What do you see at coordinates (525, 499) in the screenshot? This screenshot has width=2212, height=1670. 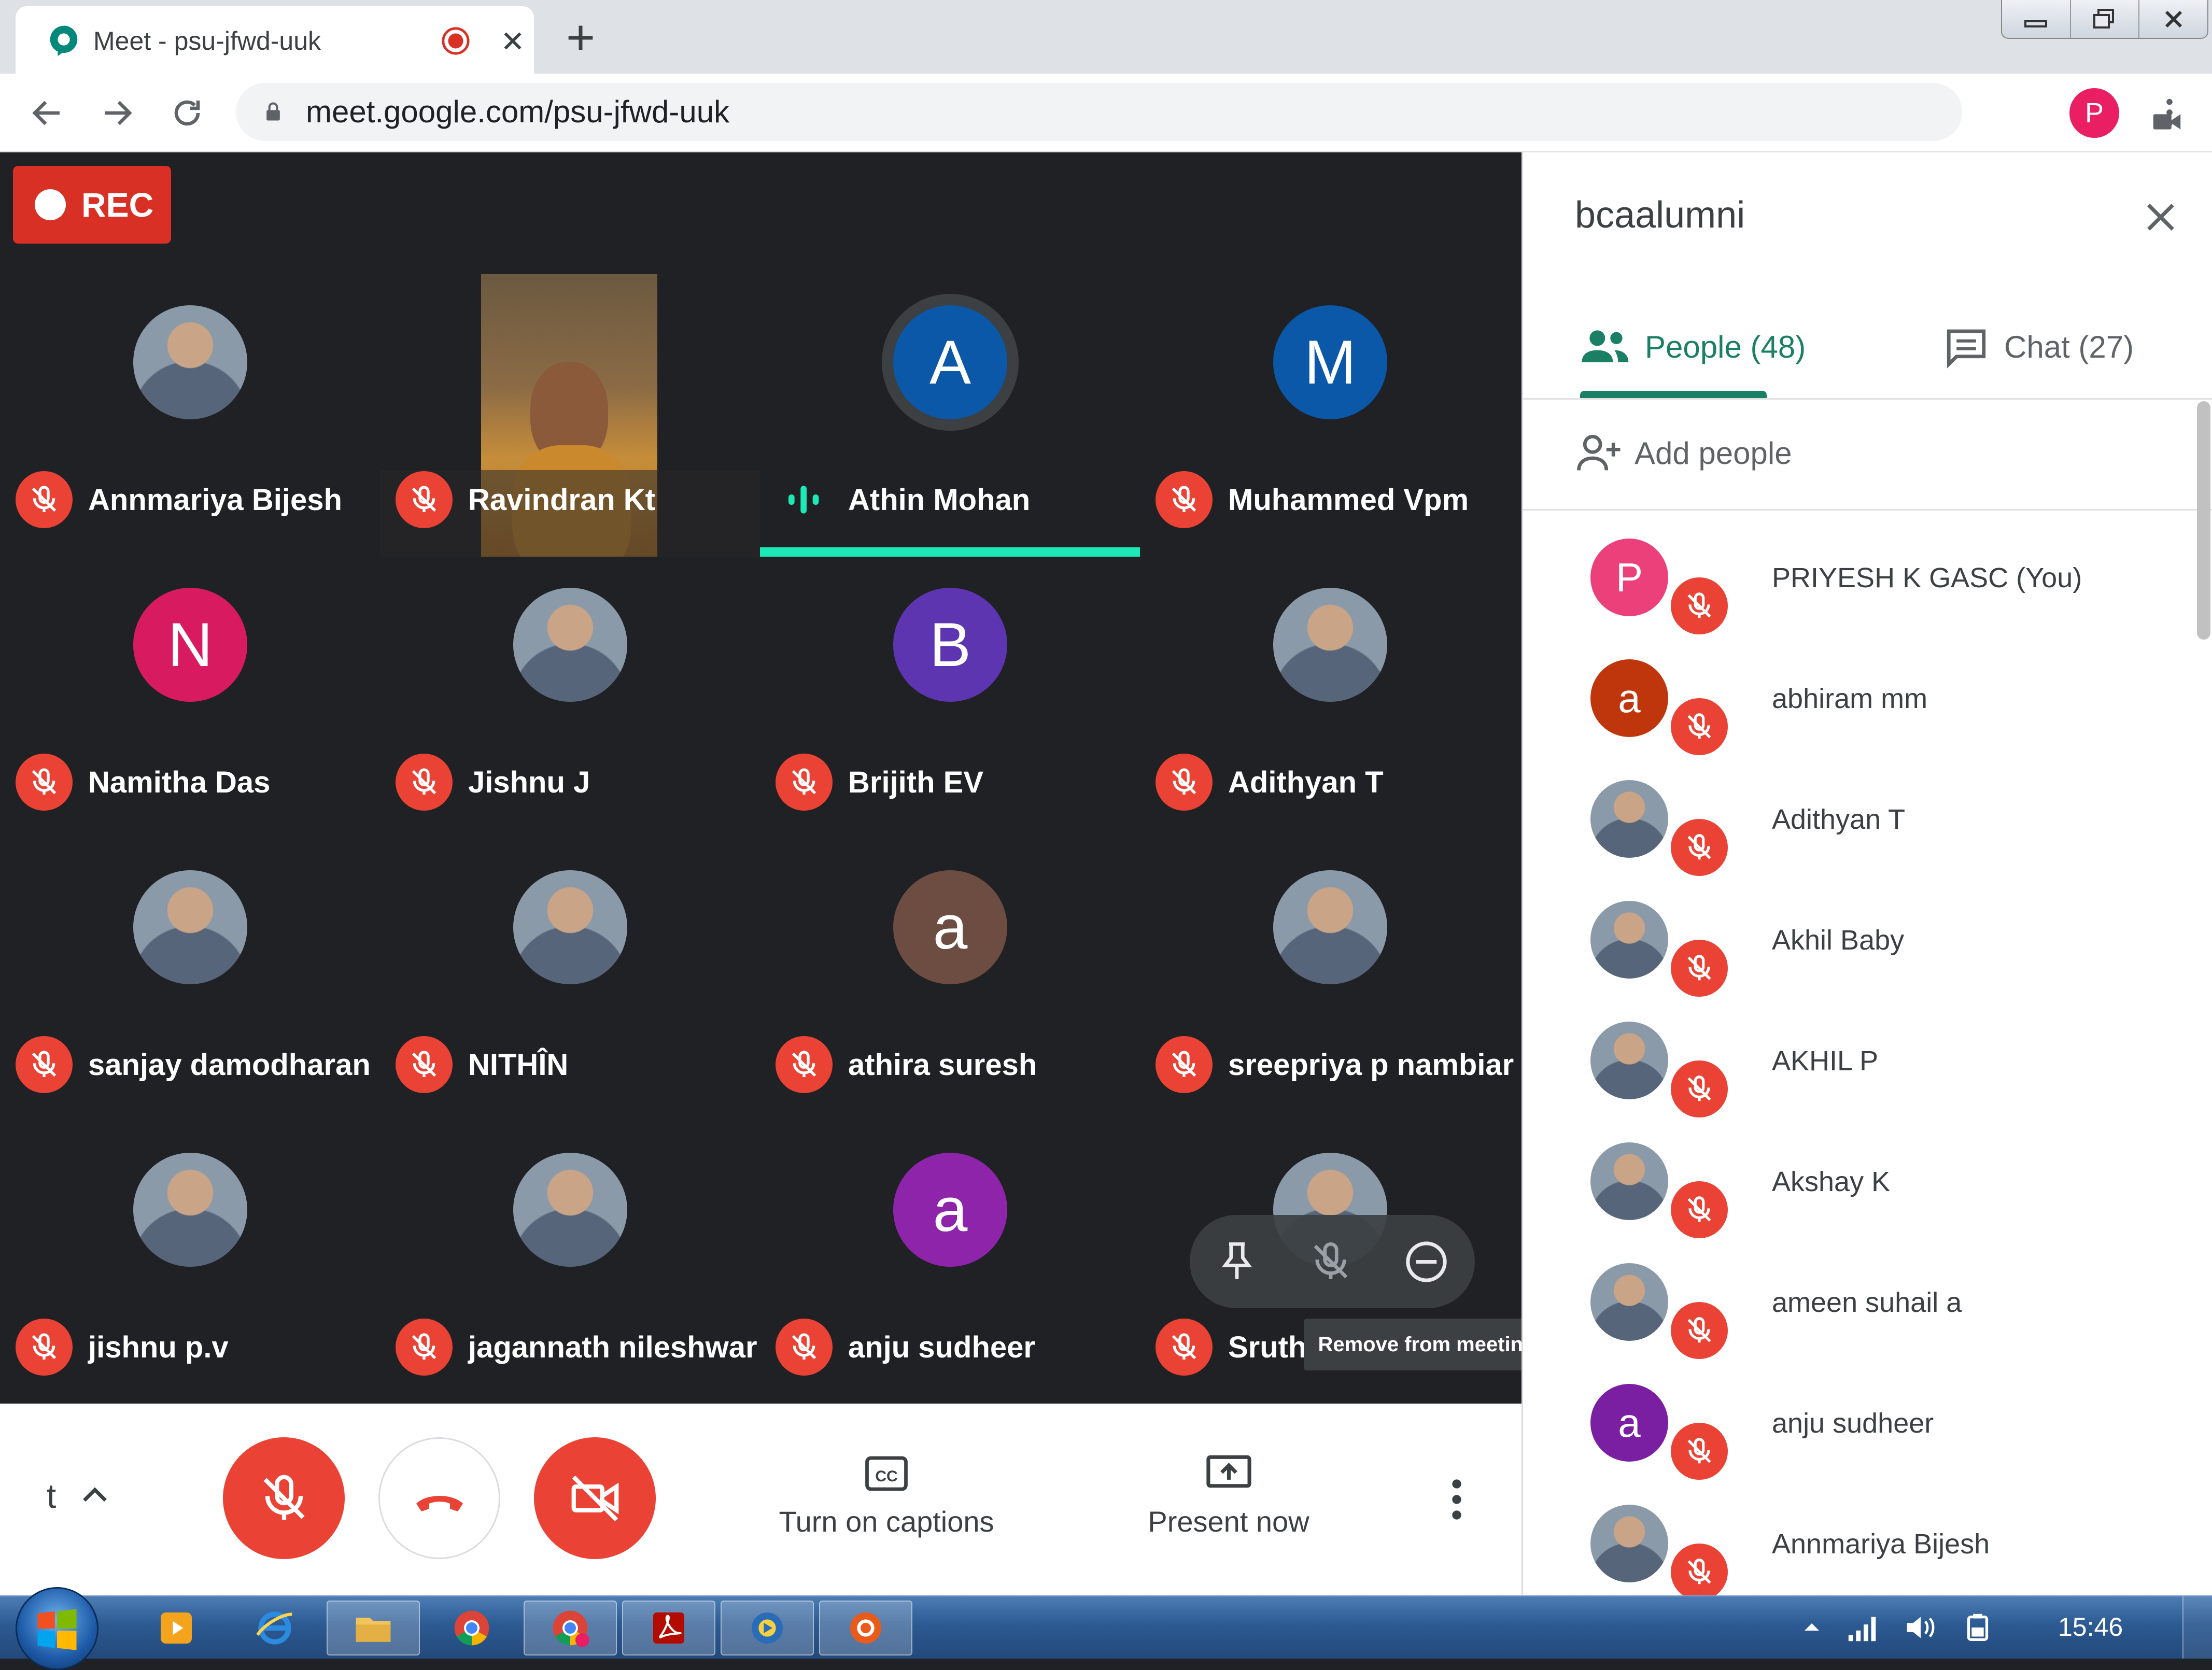 I see `participant-nameplate: Ravindran Kt` at bounding box center [525, 499].